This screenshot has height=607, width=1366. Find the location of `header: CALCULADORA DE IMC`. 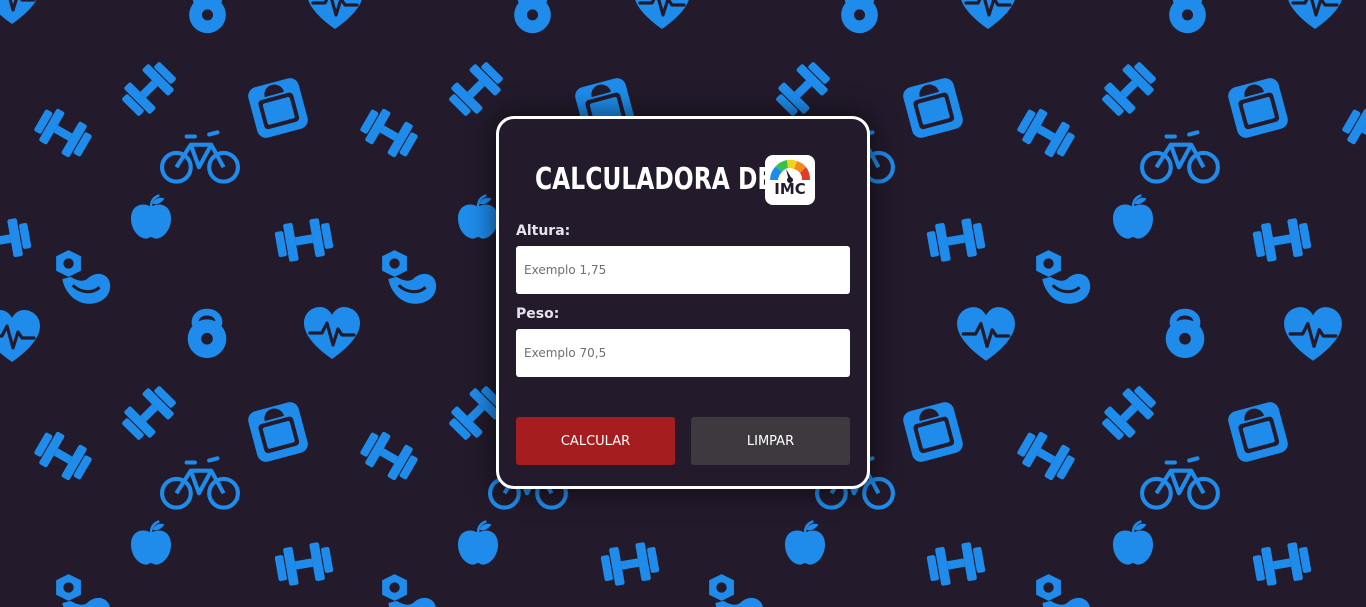

header: CALCULADORA DE IMC is located at coordinates (675, 180).